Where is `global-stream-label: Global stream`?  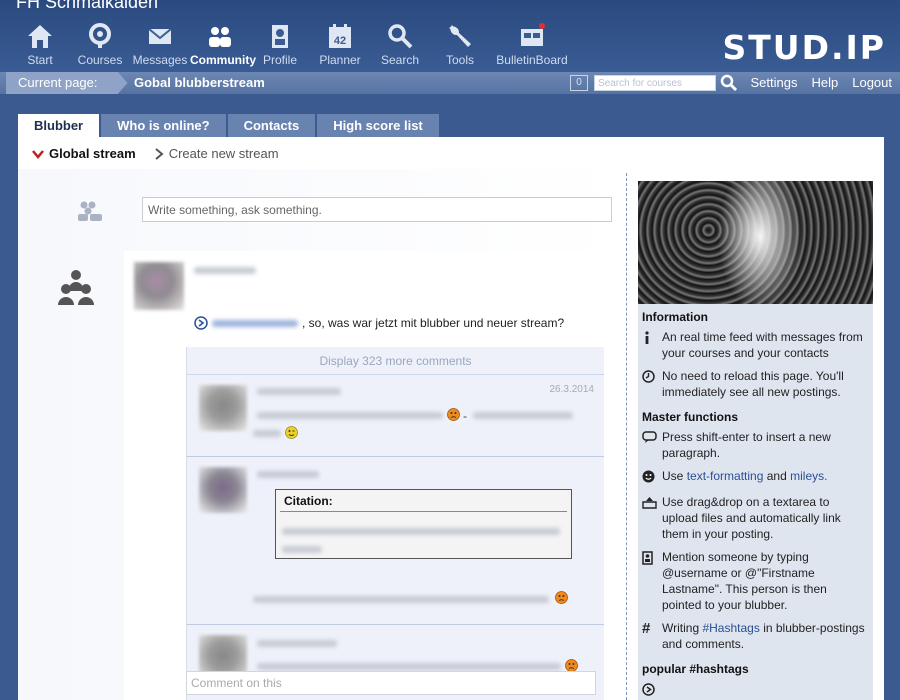 global-stream-label: Global stream is located at coordinates (92, 153).